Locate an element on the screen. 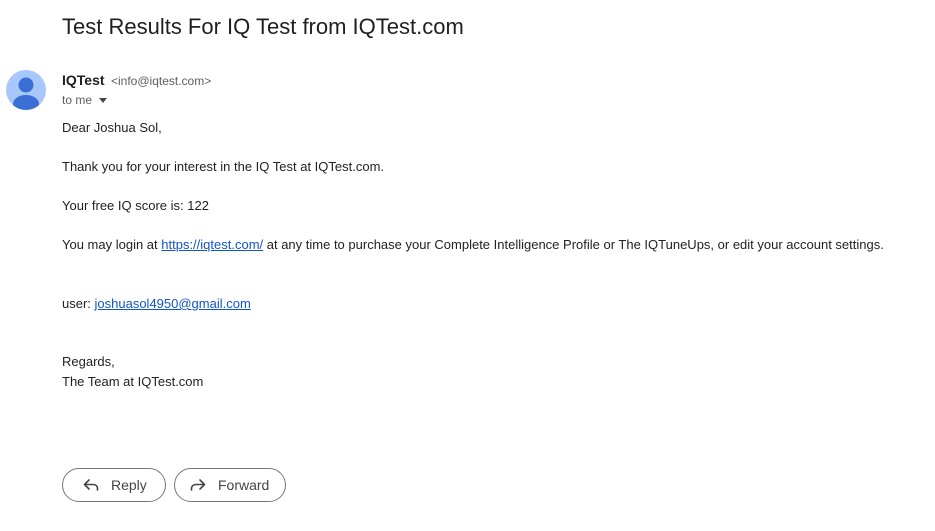 The height and width of the screenshot is (531, 935). user-line: user: joshuasol4950@gmail.com is located at coordinates (156, 303).